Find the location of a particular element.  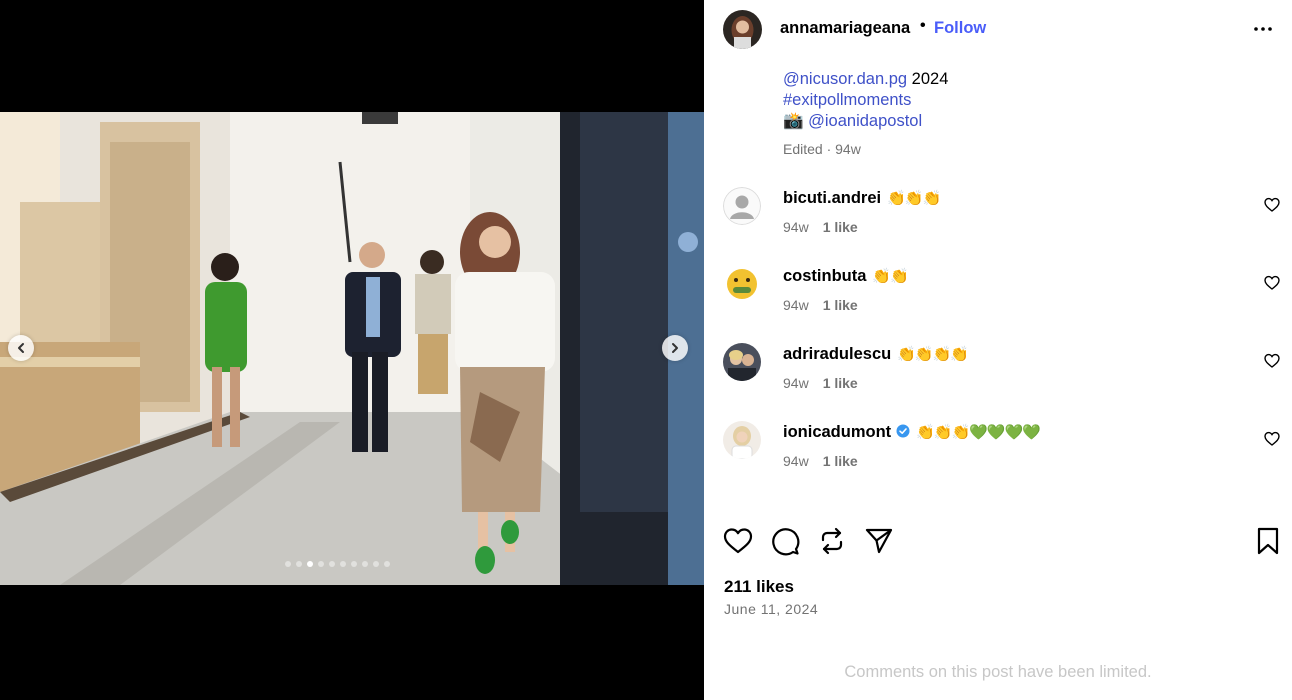

chevron-right-icon is located at coordinates (675, 348).